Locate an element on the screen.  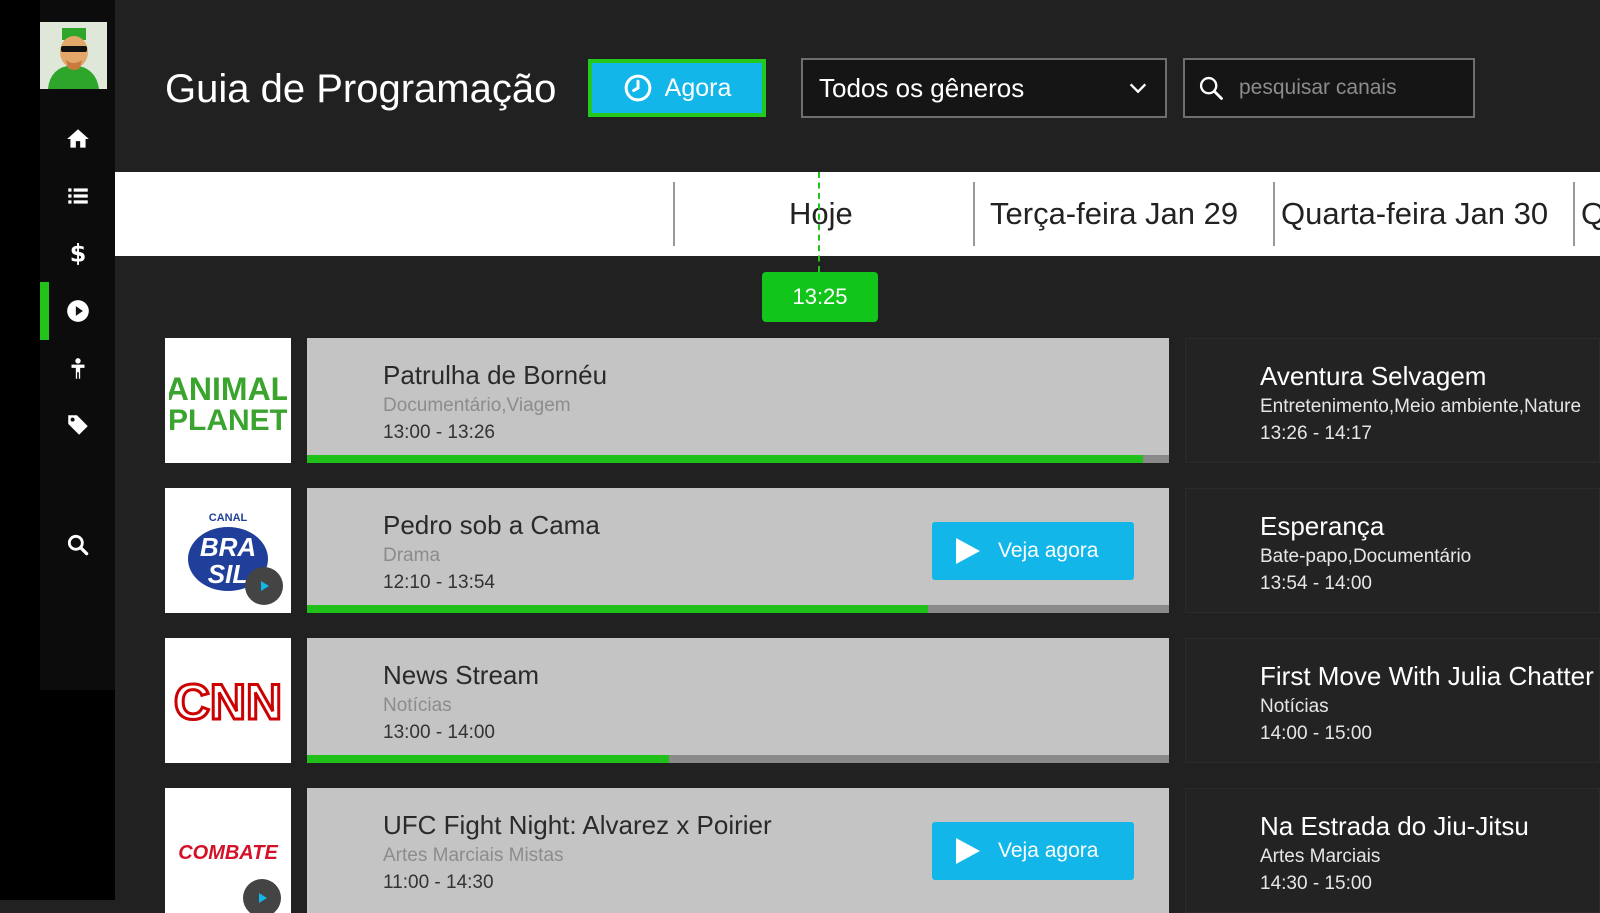
play-circle-icon is located at coordinates (77, 311).